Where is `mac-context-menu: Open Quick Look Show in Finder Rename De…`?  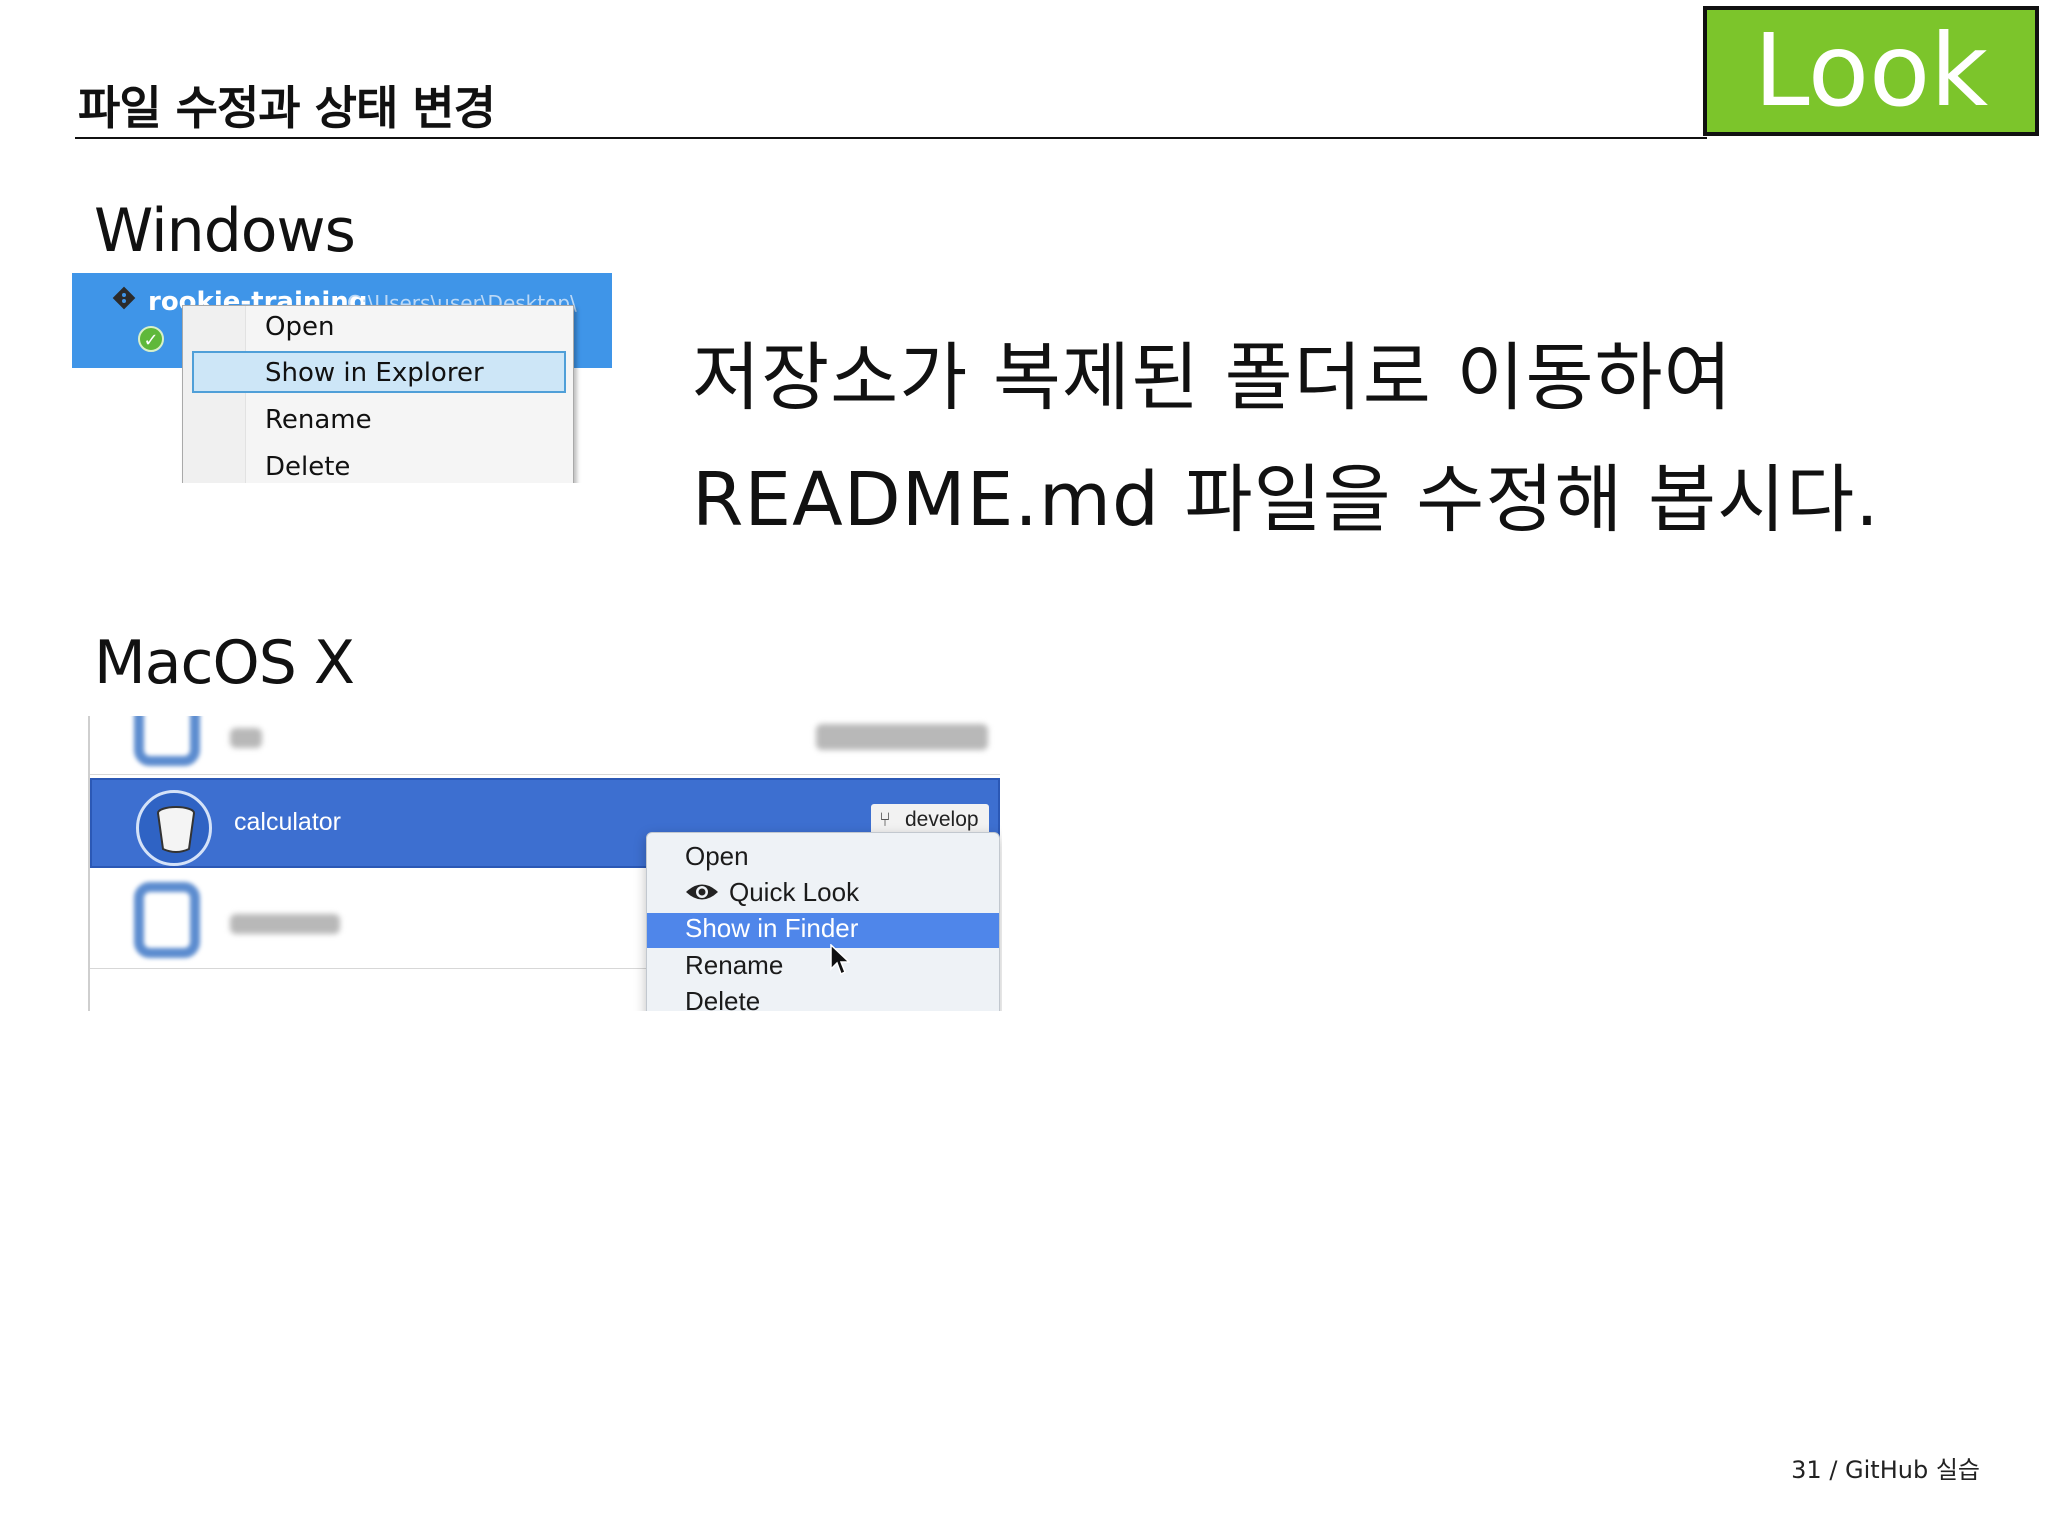
mac-context-menu: Open Quick Look Show in Finder Rename De… is located at coordinates (823, 921).